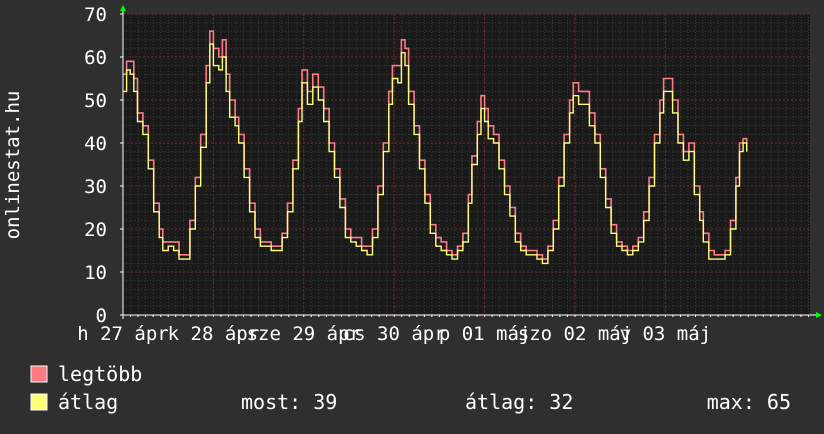 The width and height of the screenshot is (824, 434). I want to click on y-tick-label: 30, so click(95, 187).